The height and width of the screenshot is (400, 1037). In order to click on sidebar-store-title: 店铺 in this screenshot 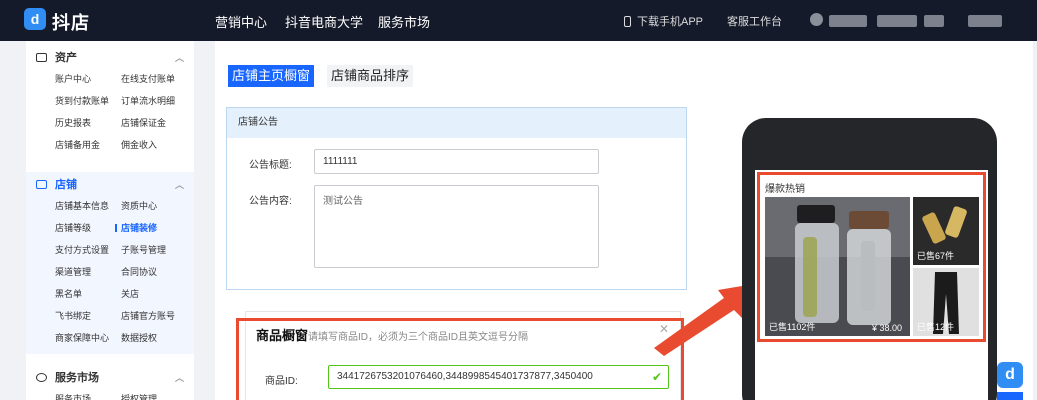, I will do `click(66, 185)`.